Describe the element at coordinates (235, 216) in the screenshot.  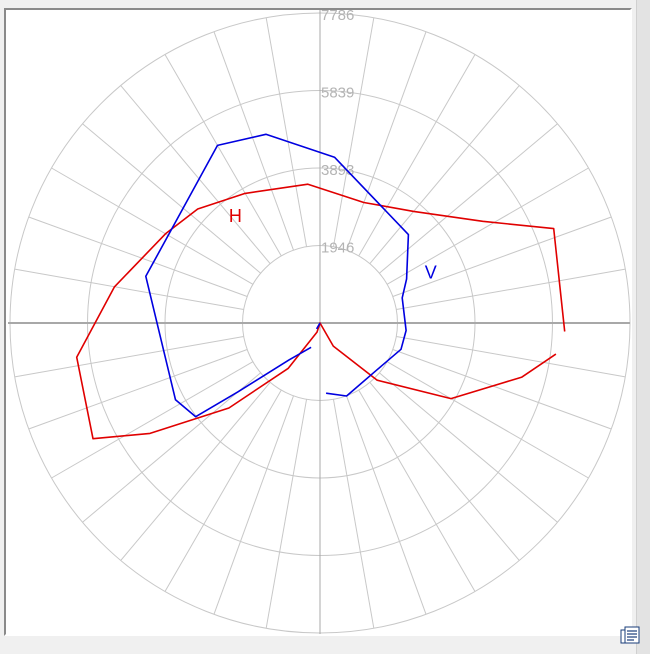
I see `series-label-h: H` at that location.